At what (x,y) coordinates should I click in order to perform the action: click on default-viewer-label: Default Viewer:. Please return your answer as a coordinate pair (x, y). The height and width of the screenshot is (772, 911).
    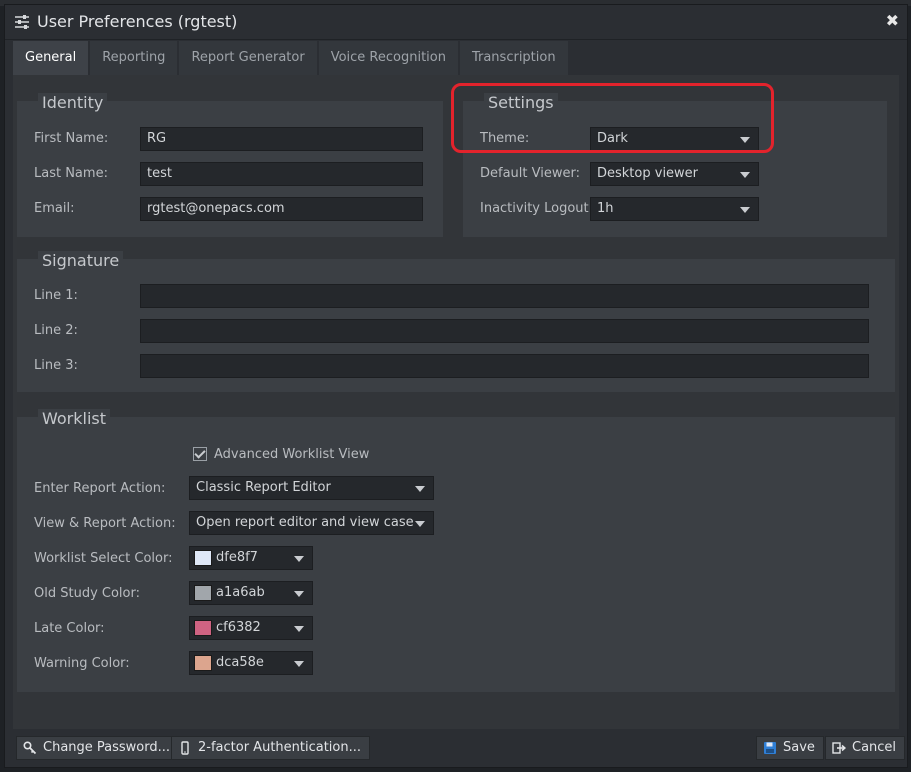
    Looking at the image, I should click on (530, 173).